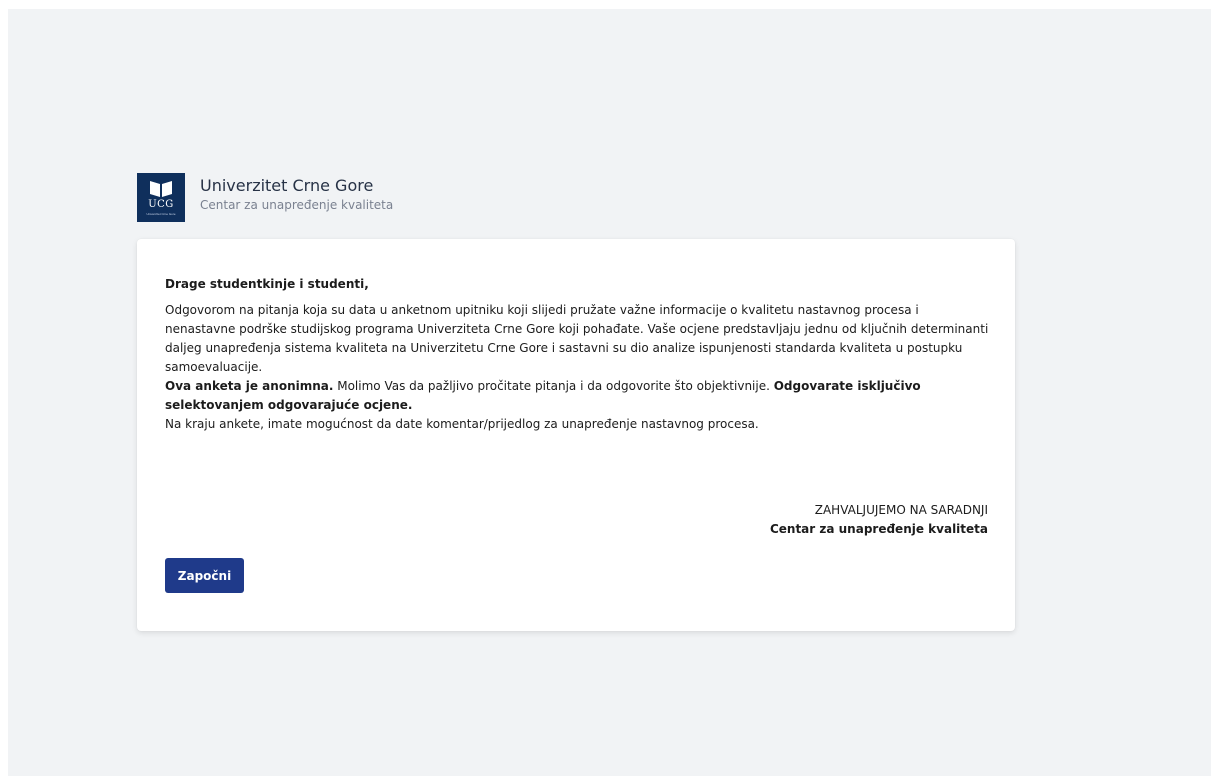 The width and height of the screenshot is (1211, 776). Describe the element at coordinates (901, 510) in the screenshot. I see `thanks-text: ZAHVALJUJEMO NA SARADNJI` at that location.